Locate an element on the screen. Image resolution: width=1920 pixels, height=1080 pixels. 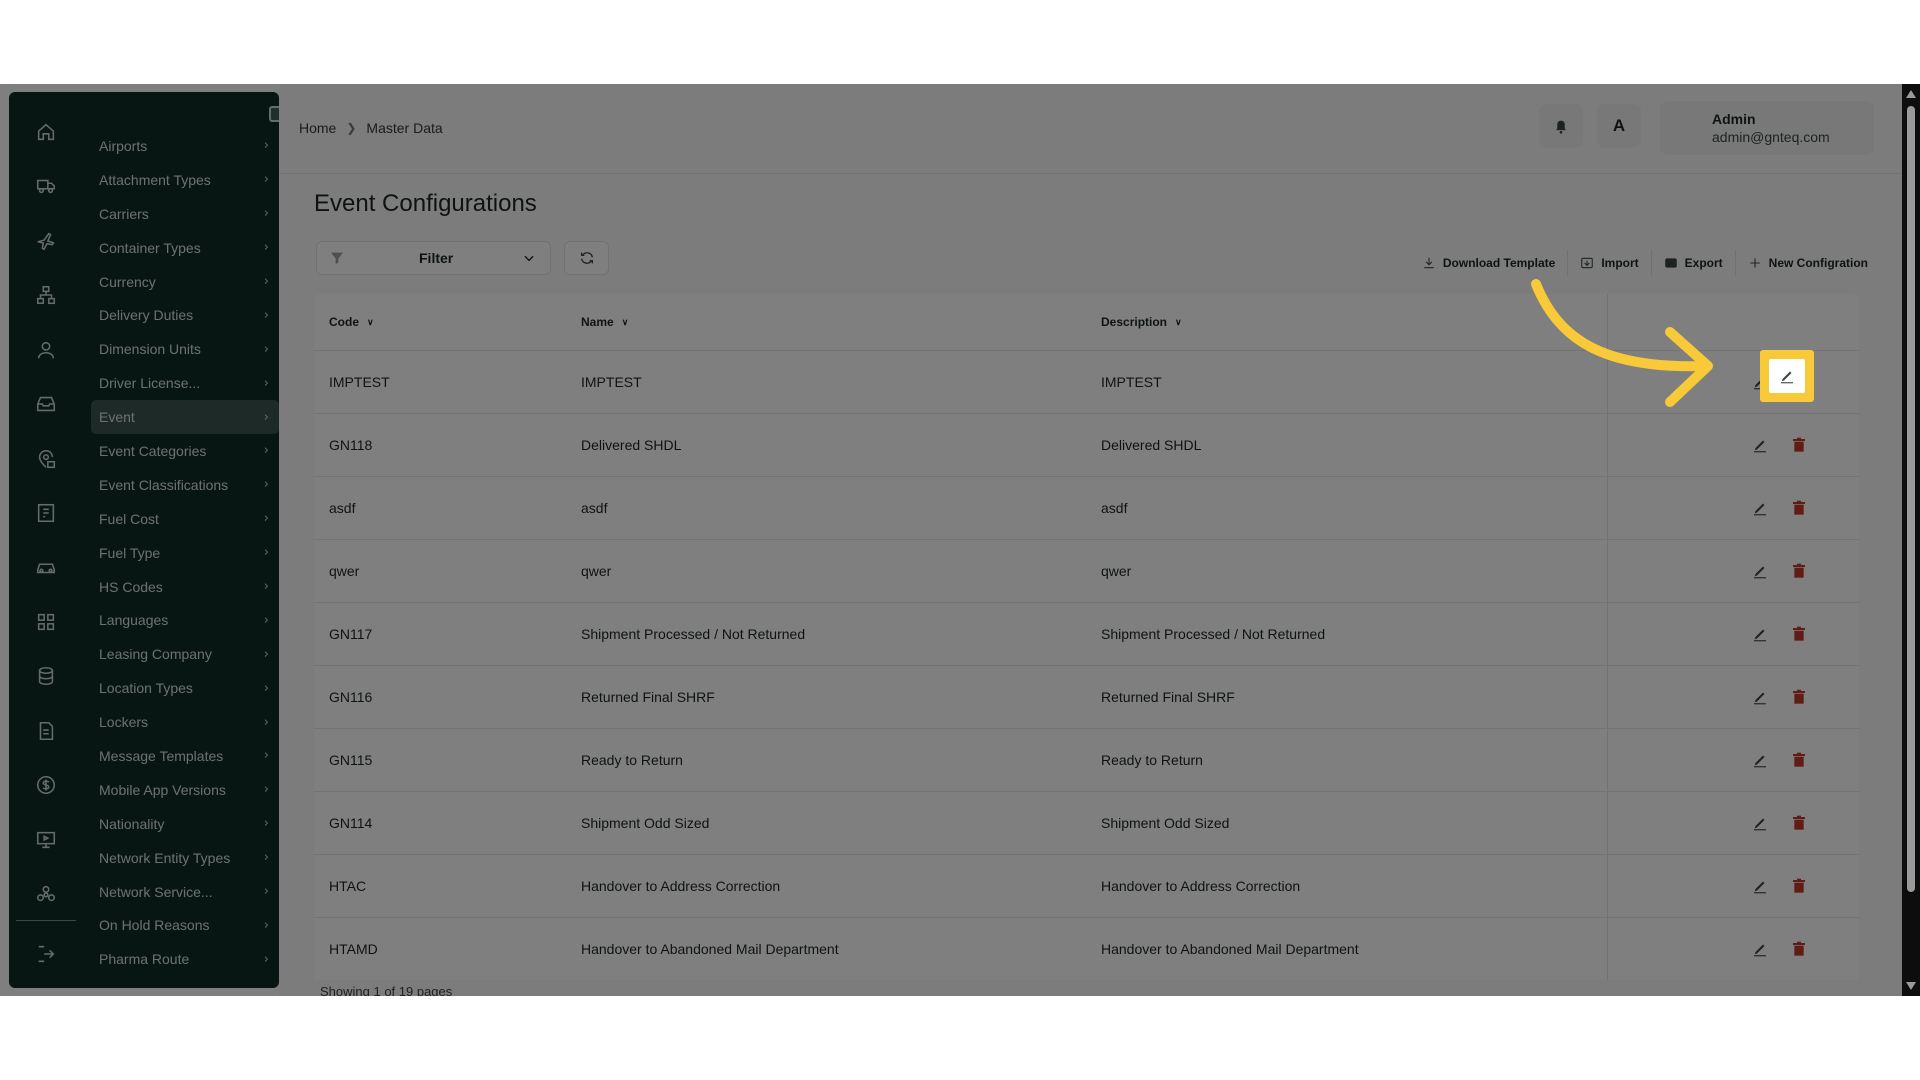
sidebar-item-label: Attachment Types is located at coordinates (155, 179).